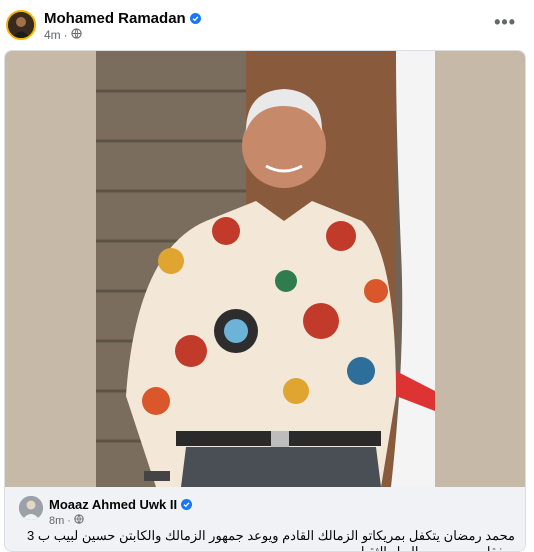 The height and width of the screenshot is (552, 534). I want to click on author-name: Mohamed Ramadan, so click(122, 18).